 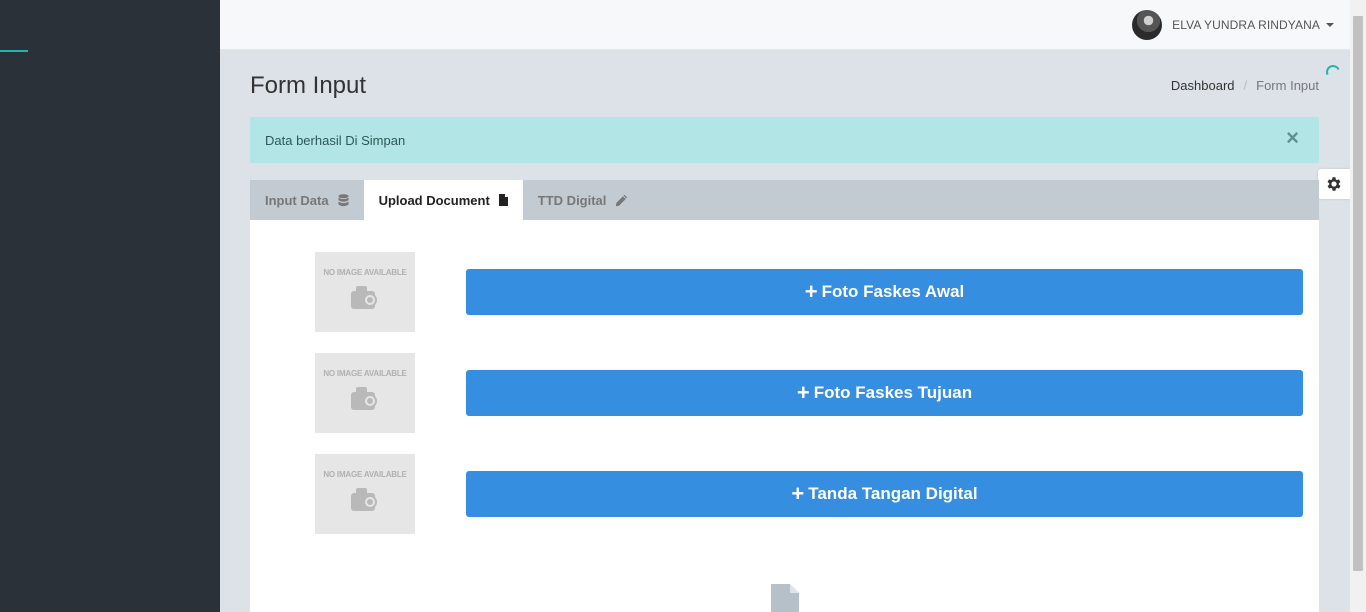 What do you see at coordinates (335, 140) in the screenshot?
I see `alert-message: Data berhasil Di Simpan` at bounding box center [335, 140].